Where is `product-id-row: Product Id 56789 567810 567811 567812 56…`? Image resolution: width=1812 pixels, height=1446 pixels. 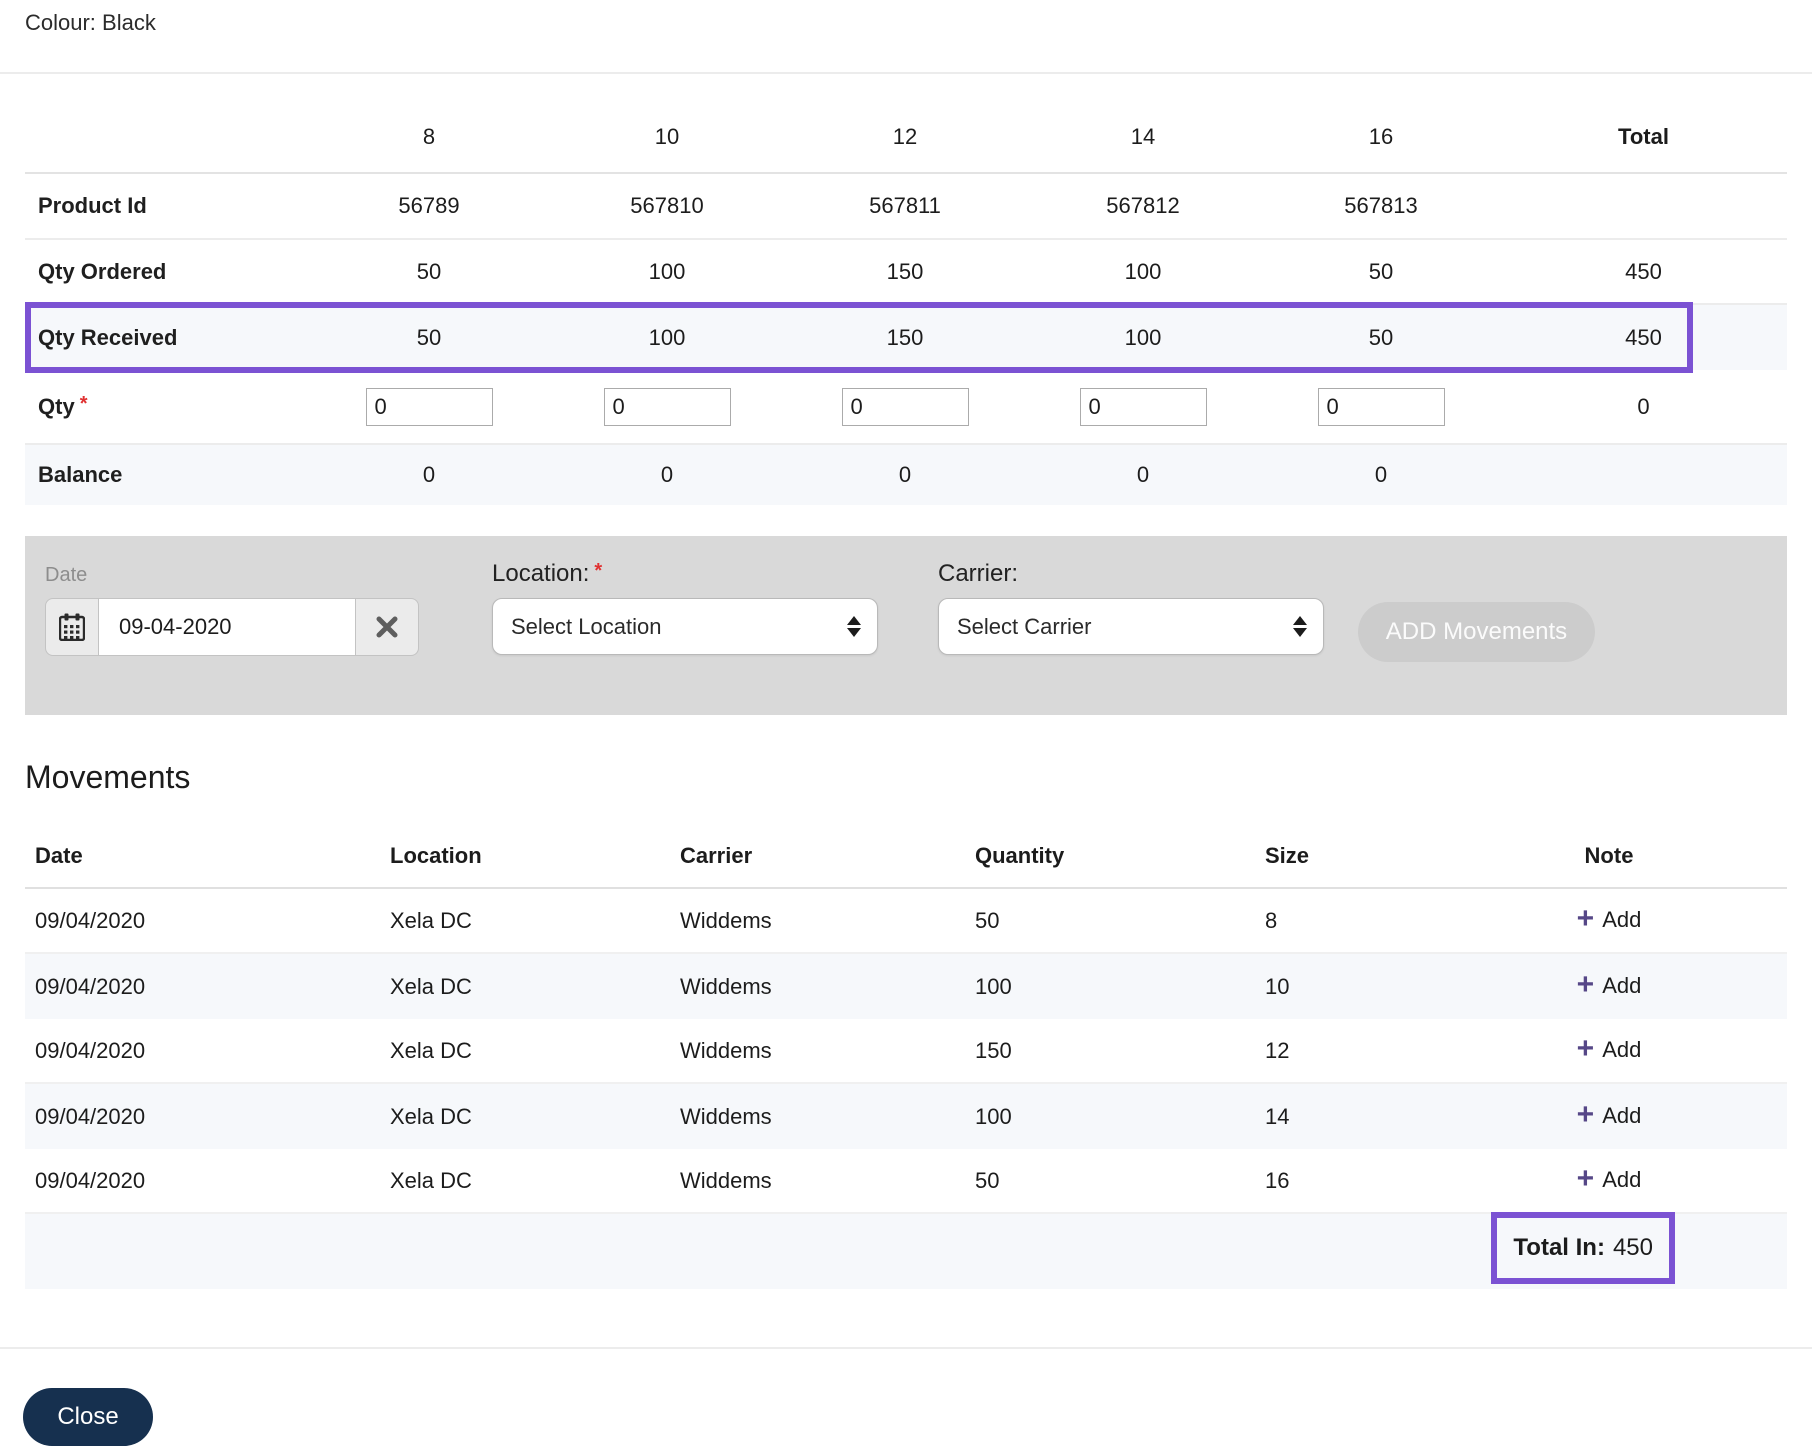 product-id-row: Product Id 56789 567810 567811 567812 56… is located at coordinates (906, 207).